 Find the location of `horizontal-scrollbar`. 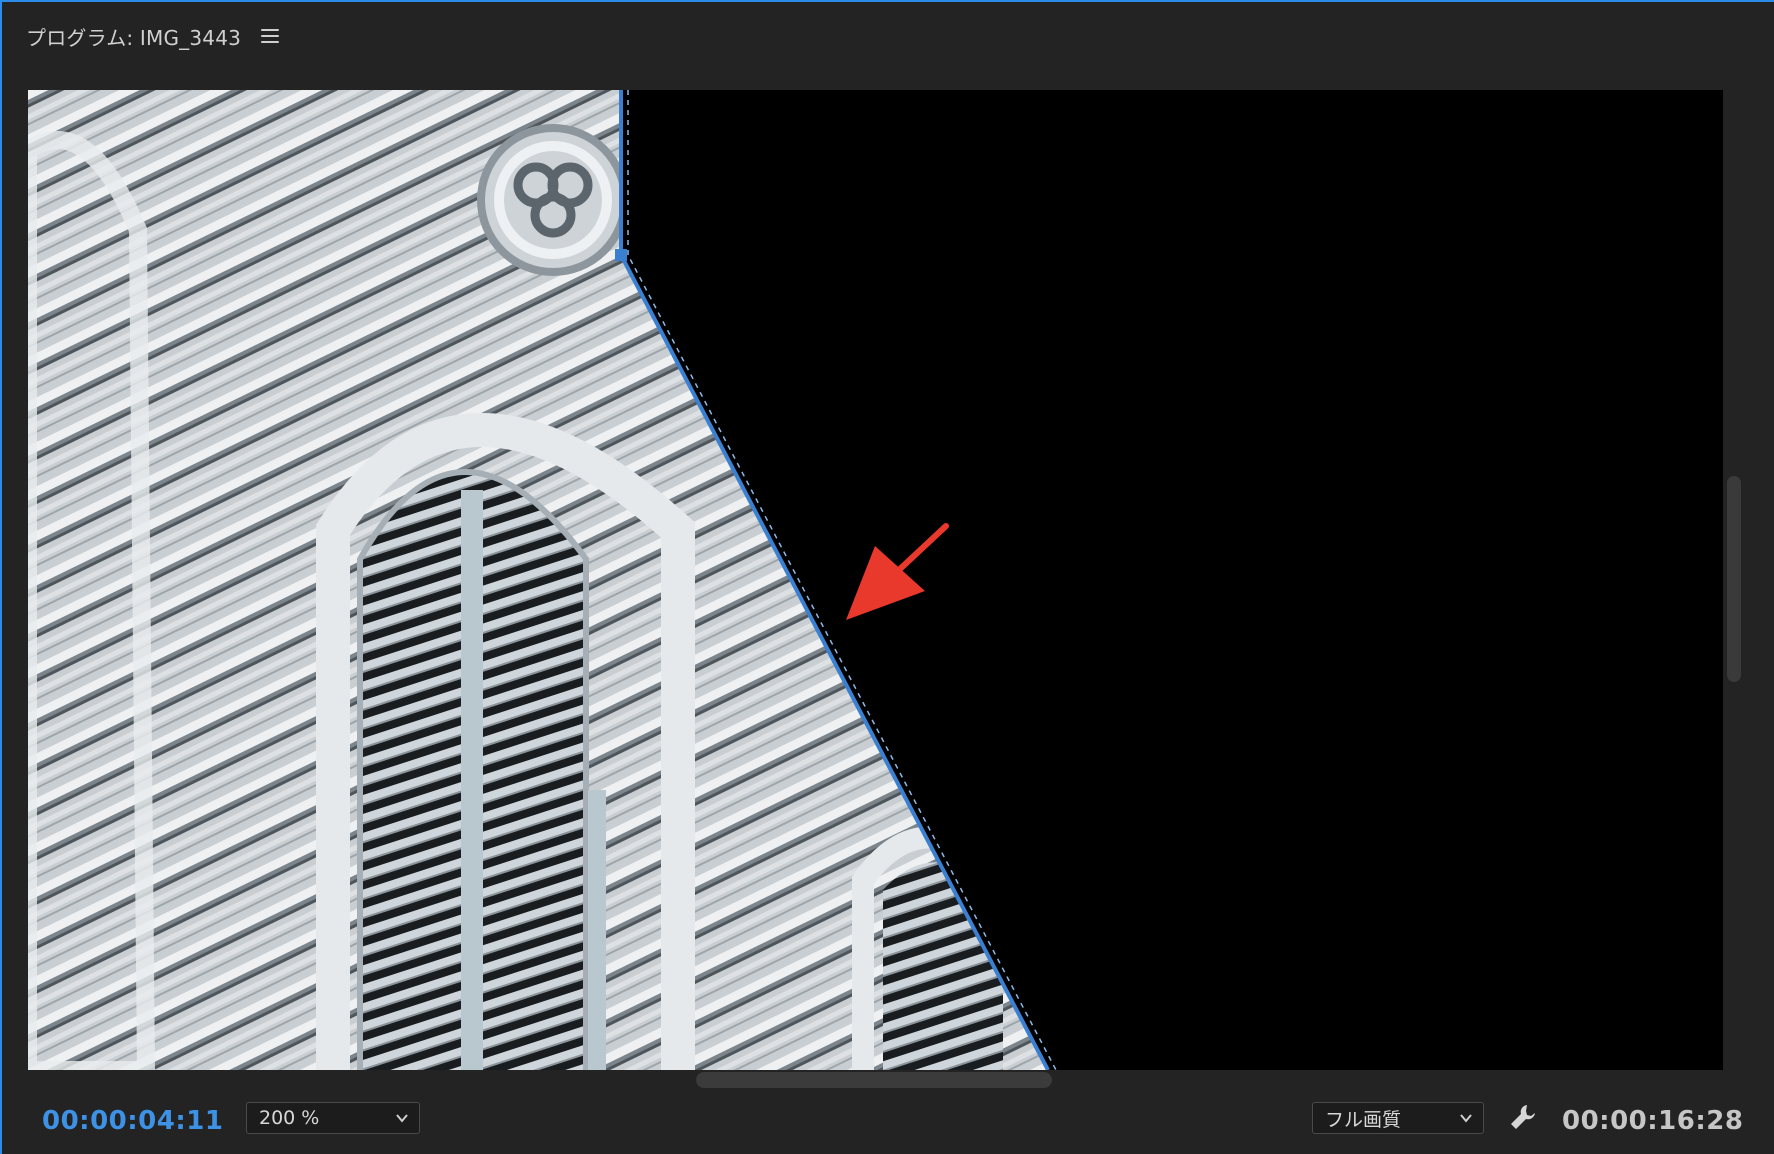

horizontal-scrollbar is located at coordinates (875, 1080).